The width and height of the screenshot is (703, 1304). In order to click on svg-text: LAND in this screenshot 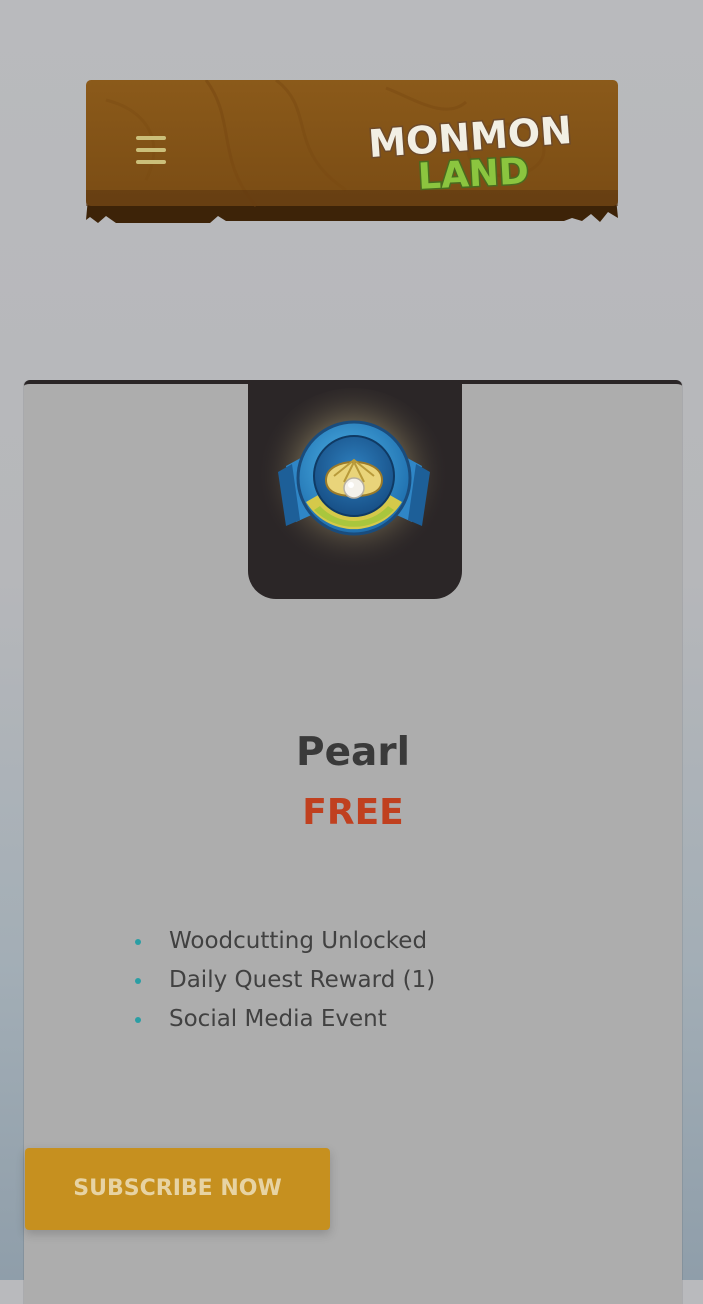, I will do `click(473, 174)`.